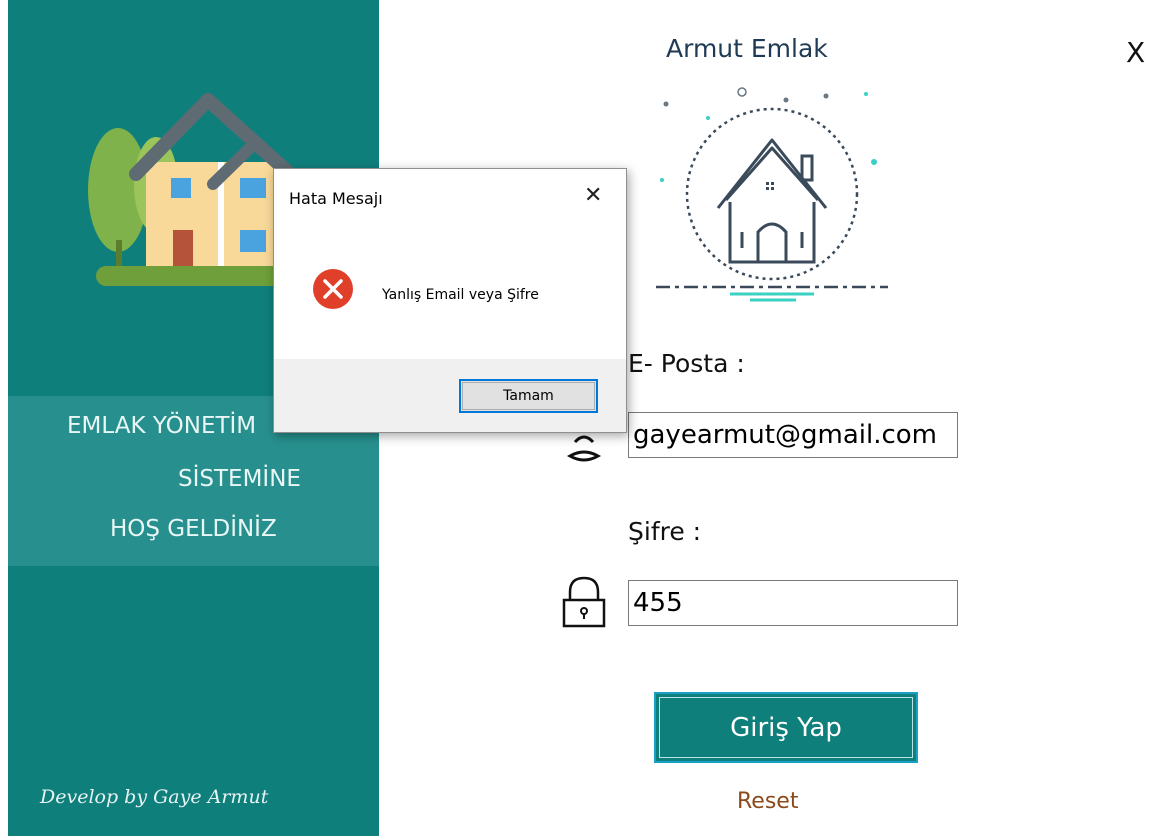  What do you see at coordinates (793, 603) in the screenshot?
I see `password-field: 455` at bounding box center [793, 603].